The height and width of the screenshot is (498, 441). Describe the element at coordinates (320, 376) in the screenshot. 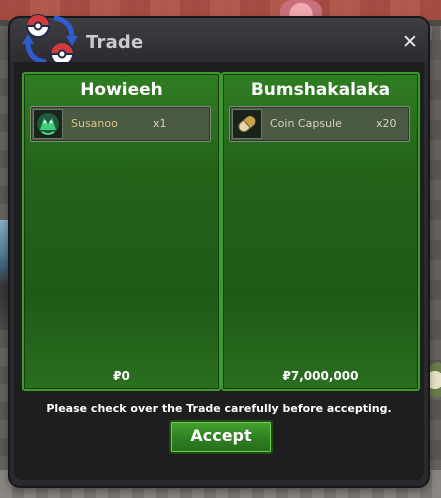

I see `right-money-offer: ₽7,000,000` at that location.